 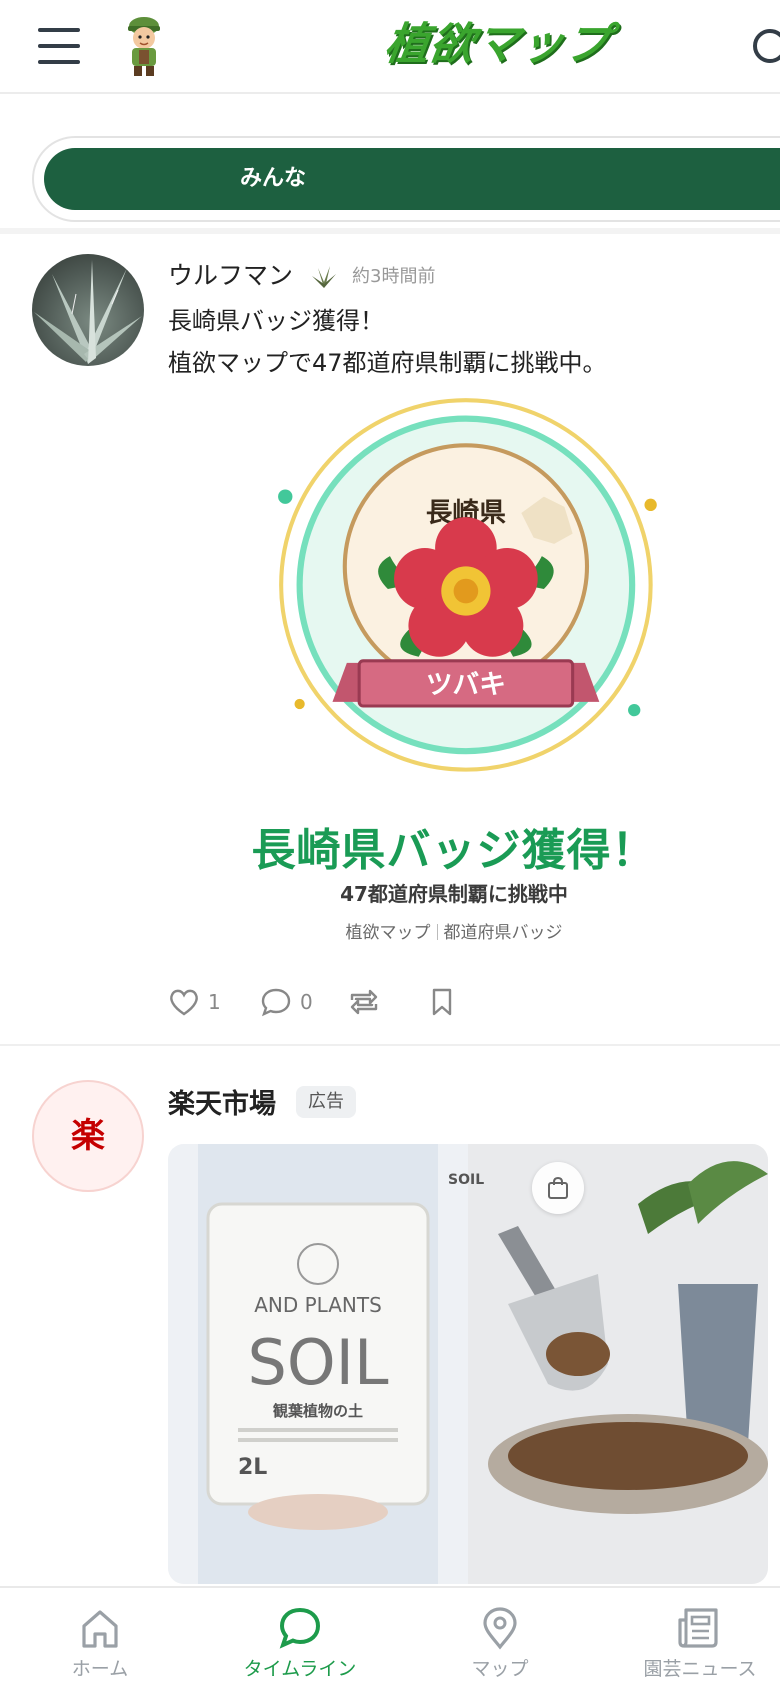 I want to click on post-actions: 1 0, so click(x=378, y=1002).